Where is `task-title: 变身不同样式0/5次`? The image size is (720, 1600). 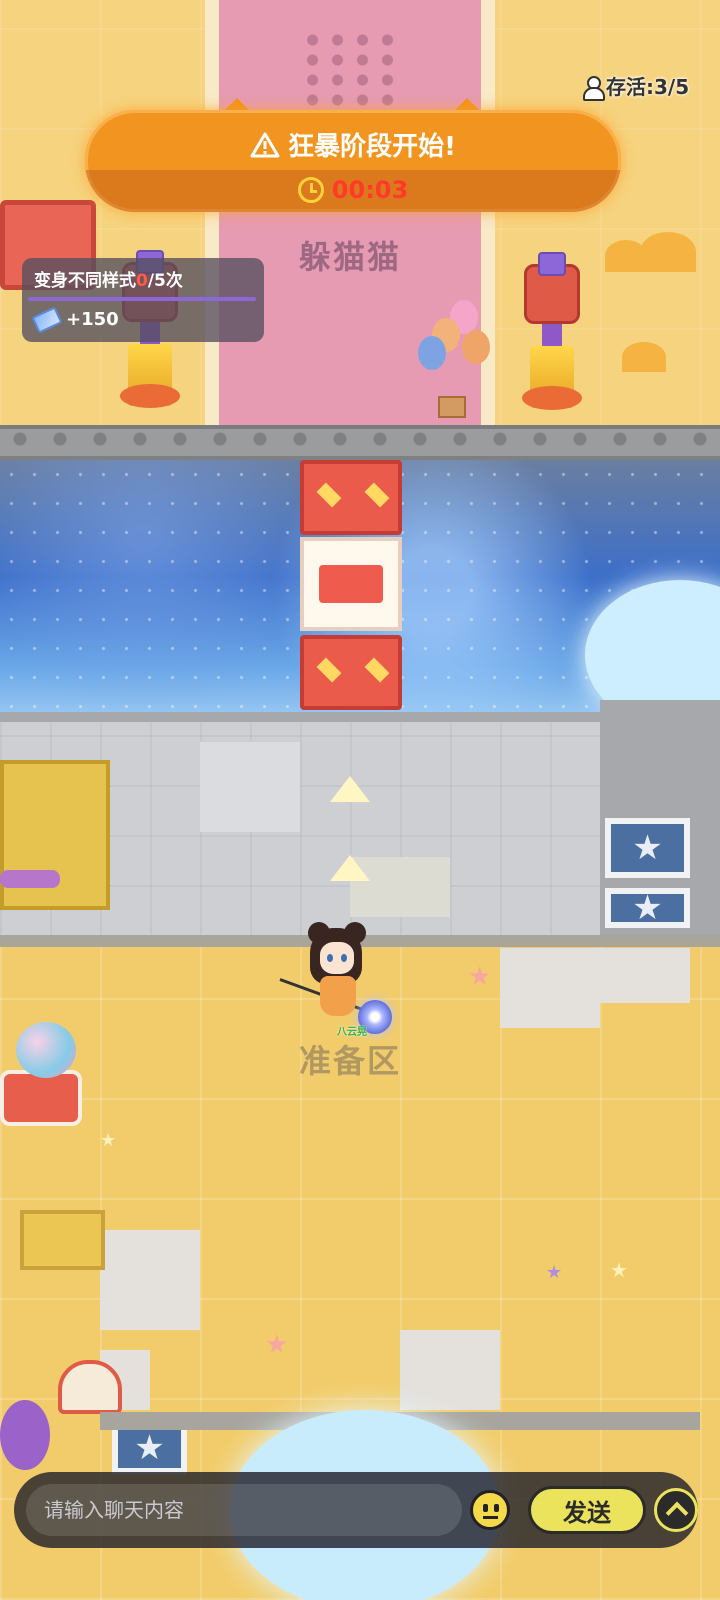 task-title: 变身不同样式0/5次 is located at coordinates (108, 281).